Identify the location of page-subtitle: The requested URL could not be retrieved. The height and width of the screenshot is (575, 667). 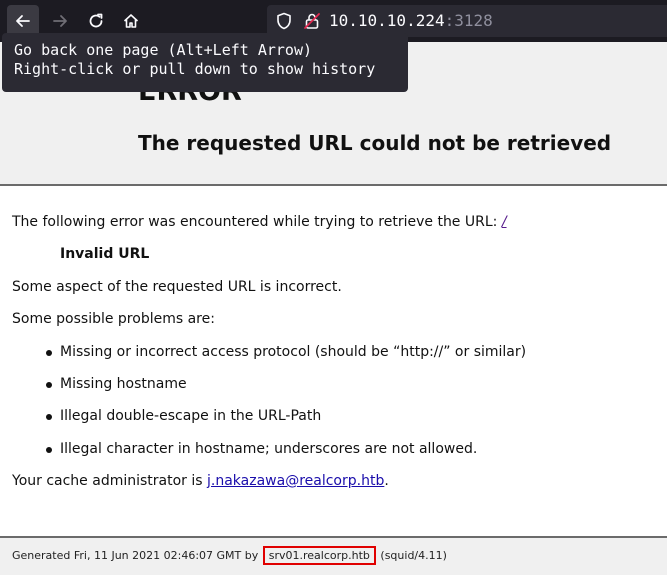
(375, 143).